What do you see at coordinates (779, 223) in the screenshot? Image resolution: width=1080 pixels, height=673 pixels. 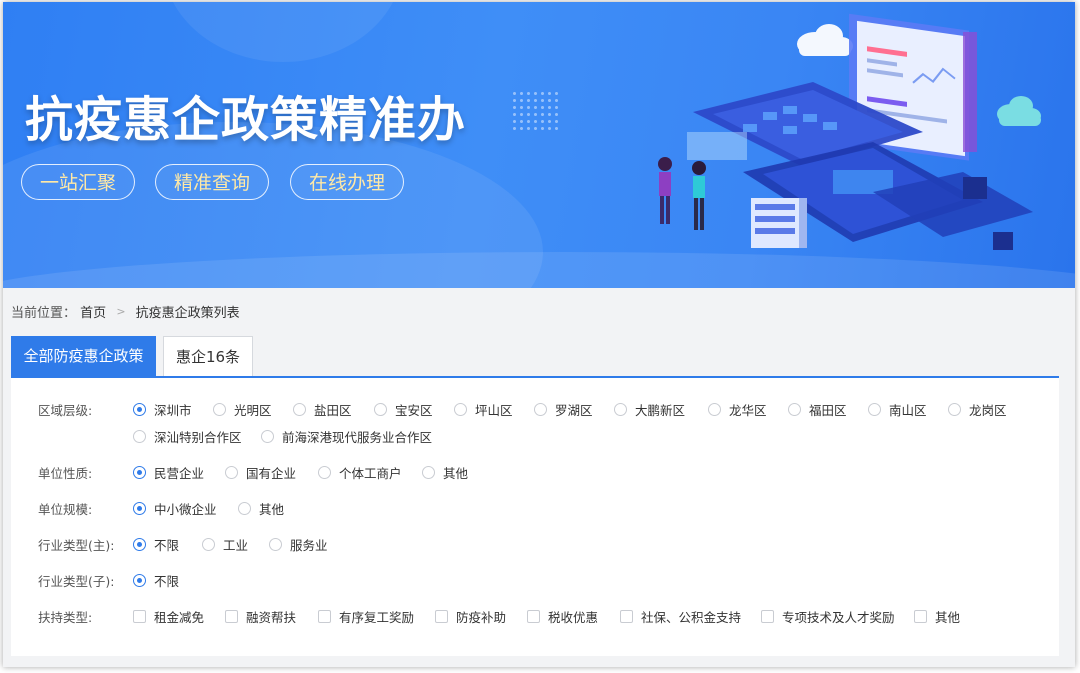 I see `server-rack` at bounding box center [779, 223].